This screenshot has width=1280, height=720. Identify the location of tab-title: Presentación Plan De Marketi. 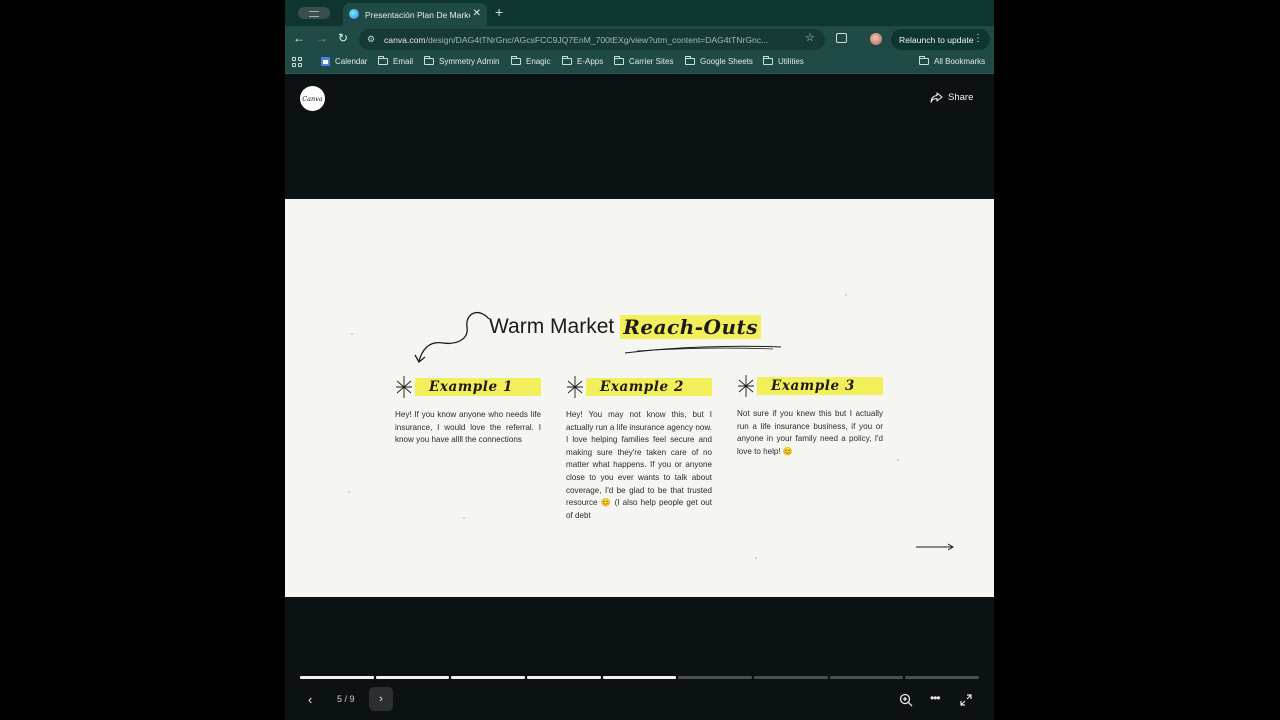
(417, 14).